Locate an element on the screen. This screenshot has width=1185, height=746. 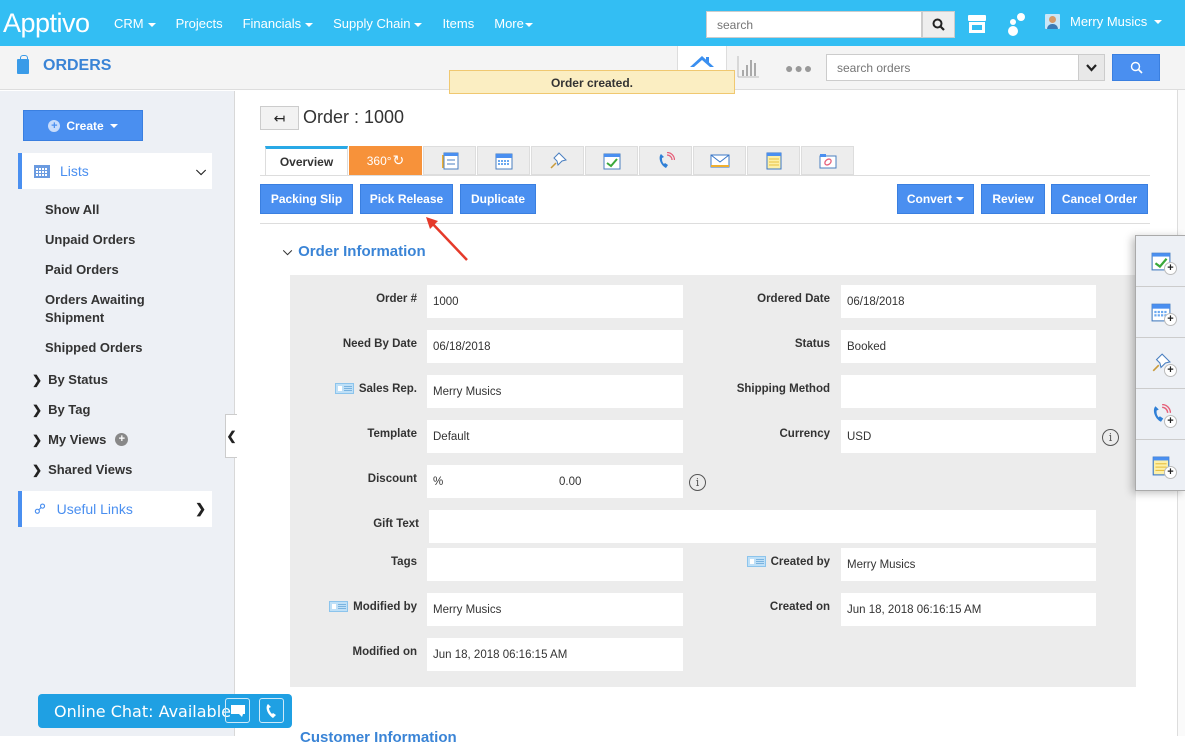
orders-search-button is located at coordinates (1136, 67).